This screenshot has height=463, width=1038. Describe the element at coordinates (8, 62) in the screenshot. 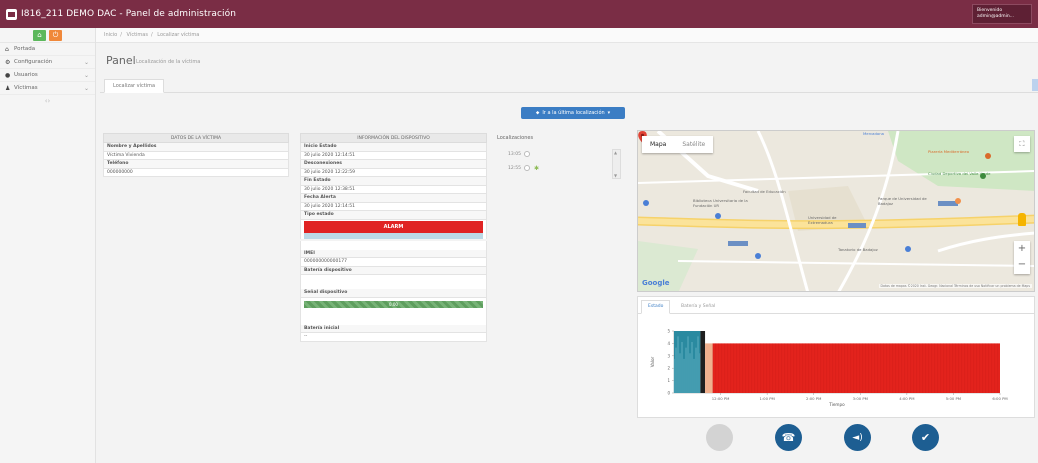

I see `cogs-icon: ⚙` at that location.